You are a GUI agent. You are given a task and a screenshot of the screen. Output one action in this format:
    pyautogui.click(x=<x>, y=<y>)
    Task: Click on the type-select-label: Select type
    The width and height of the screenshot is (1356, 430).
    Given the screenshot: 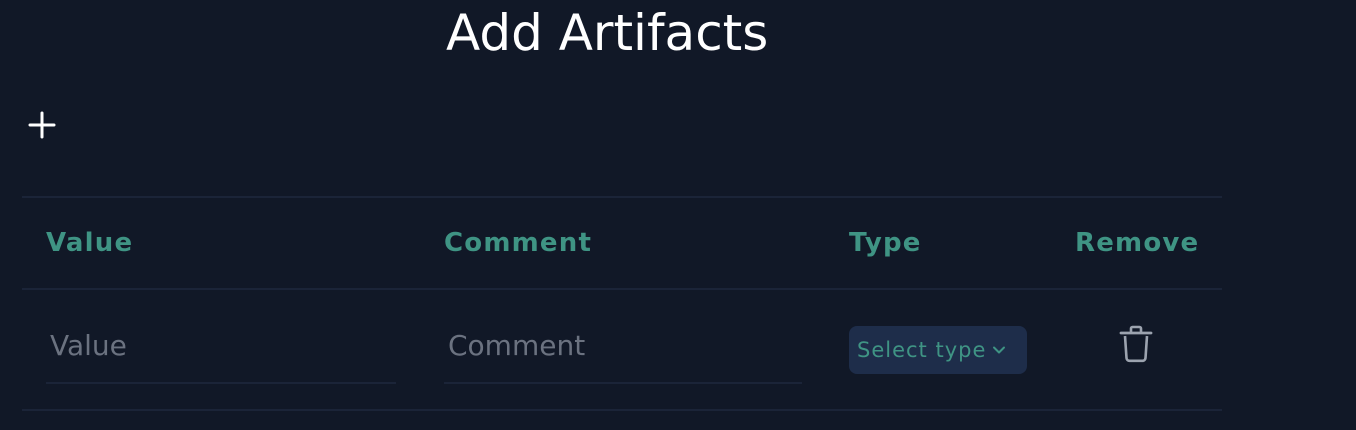 What is the action you would take?
    pyautogui.click(x=922, y=350)
    